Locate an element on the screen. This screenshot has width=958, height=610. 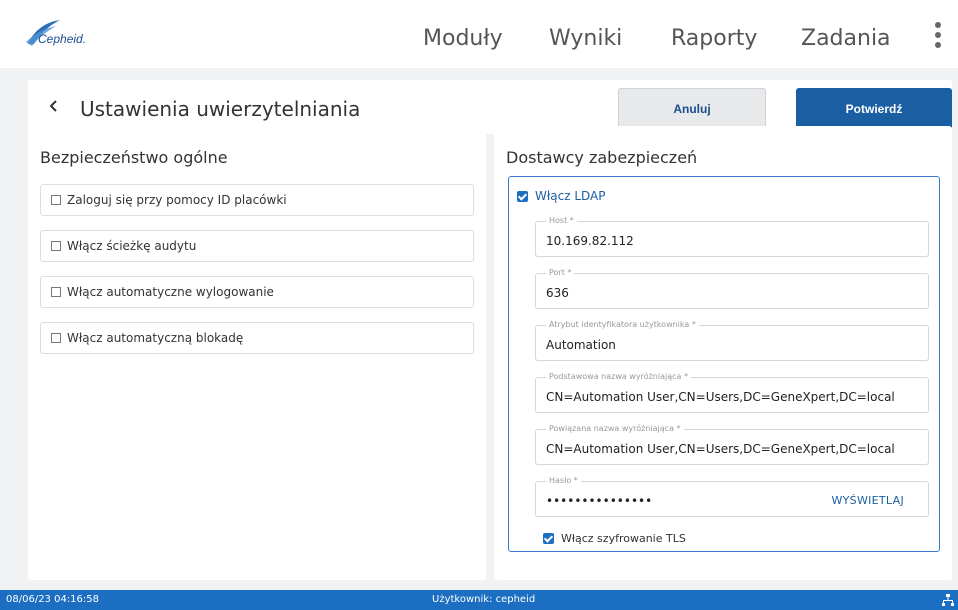
nav-moduly: Moduły is located at coordinates (463, 38).